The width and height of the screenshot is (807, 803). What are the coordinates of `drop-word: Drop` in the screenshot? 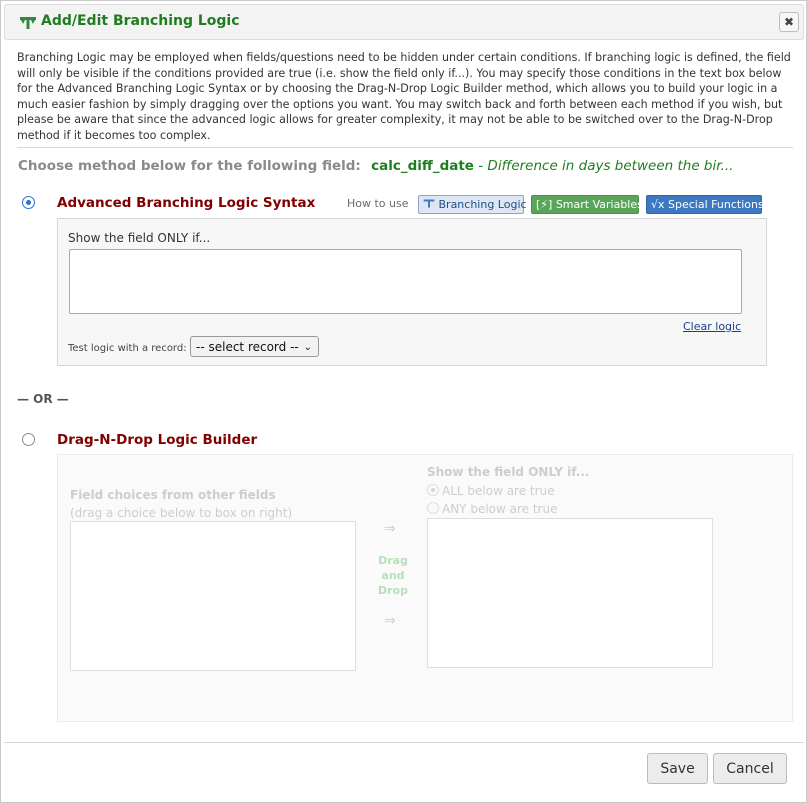 It's located at (393, 590).